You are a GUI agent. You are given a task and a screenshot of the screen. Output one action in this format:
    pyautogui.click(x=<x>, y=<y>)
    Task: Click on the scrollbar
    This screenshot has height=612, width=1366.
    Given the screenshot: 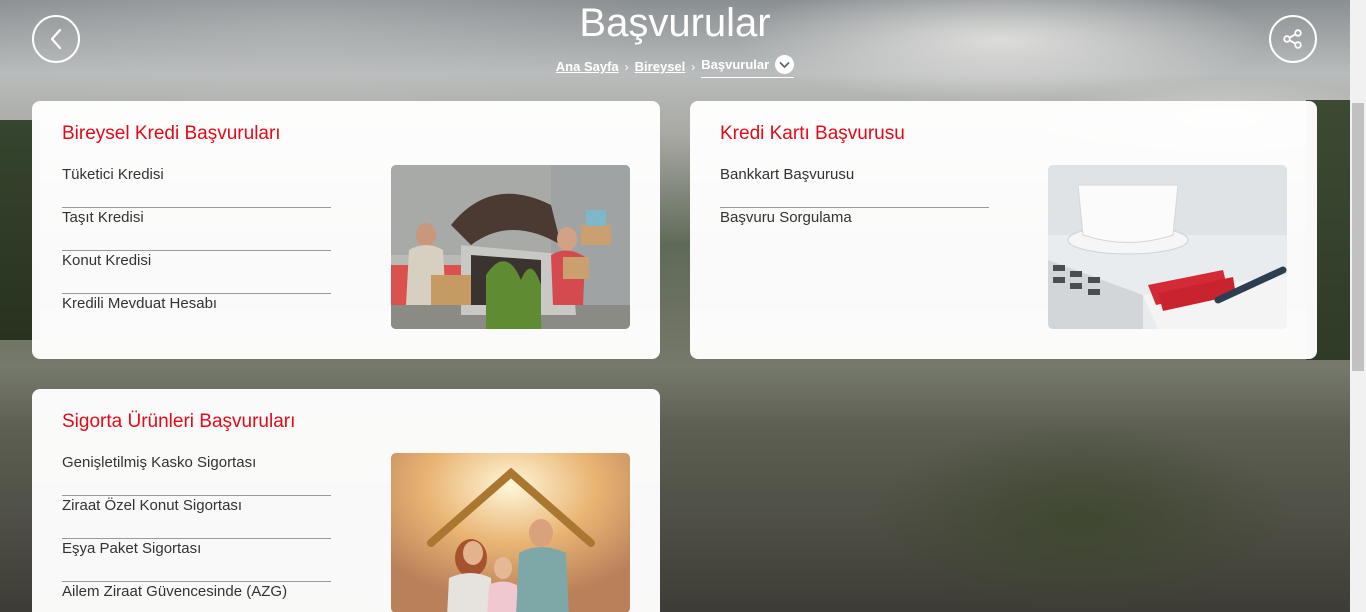 What is the action you would take?
    pyautogui.click(x=1358, y=306)
    